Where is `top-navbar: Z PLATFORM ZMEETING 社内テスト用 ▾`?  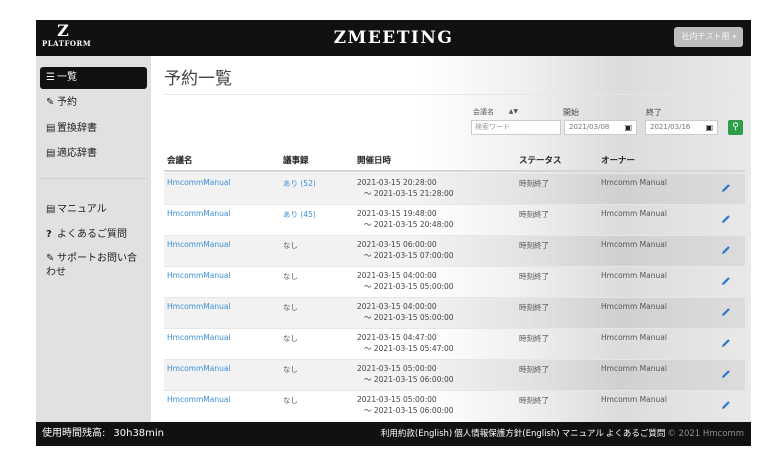 top-navbar: Z PLATFORM ZMEETING 社内テスト用 ▾ is located at coordinates (393, 38).